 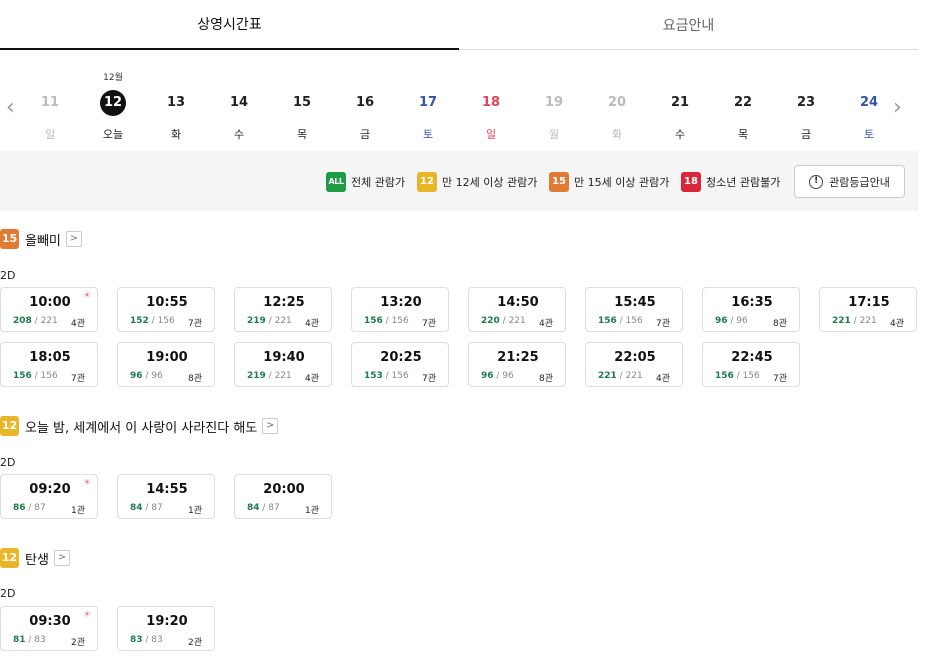 I want to click on rating-guide-button: ! 관람등급안내, so click(x=849, y=181).